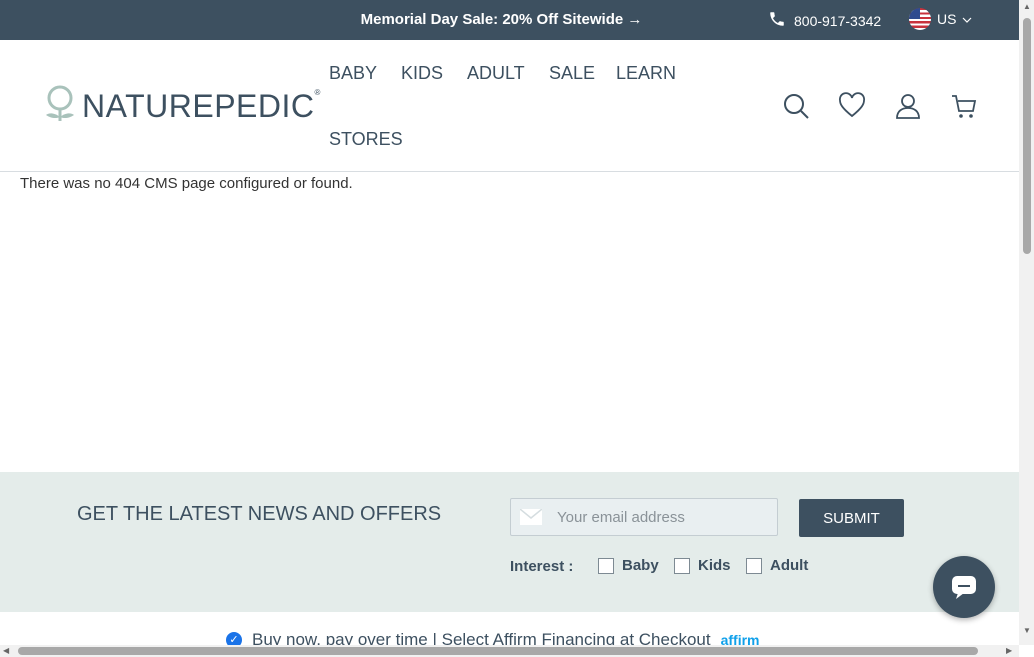  Describe the element at coordinates (498, 651) in the screenshot. I see `horizontal-scroll-thumb` at that location.